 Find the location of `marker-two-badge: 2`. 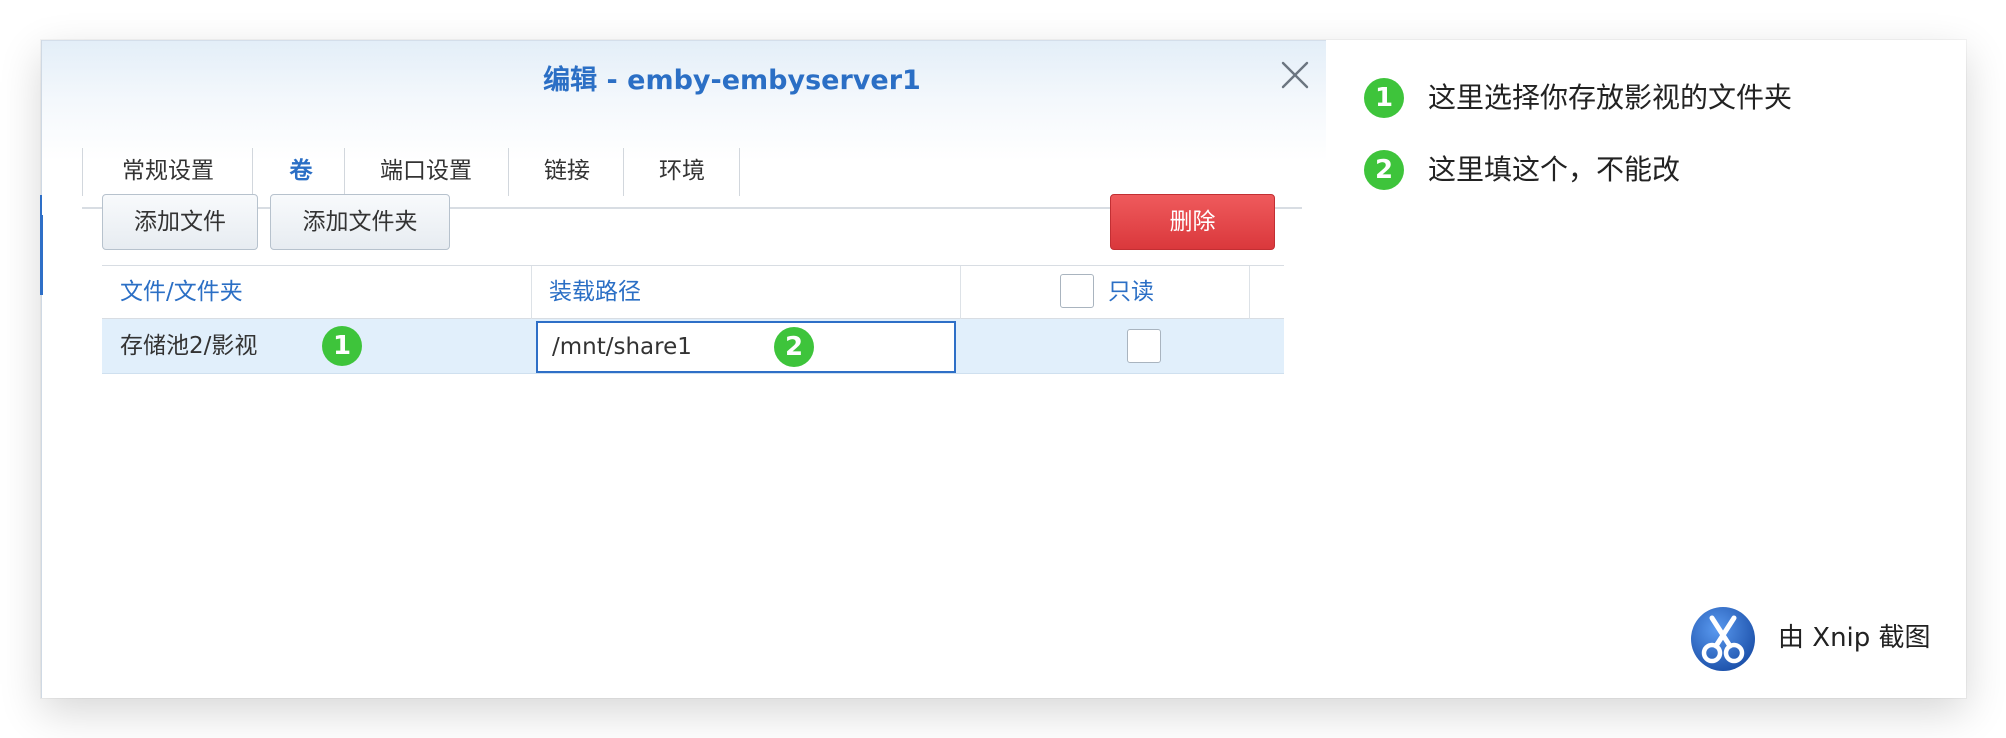

marker-two-badge: 2 is located at coordinates (794, 347).